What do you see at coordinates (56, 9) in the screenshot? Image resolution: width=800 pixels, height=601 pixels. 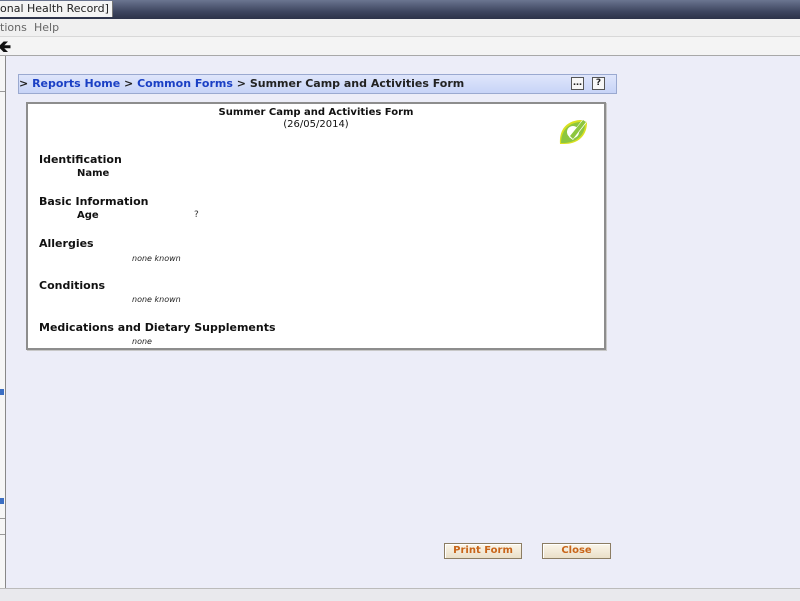 I see `window-title: onal Health Record]` at bounding box center [56, 9].